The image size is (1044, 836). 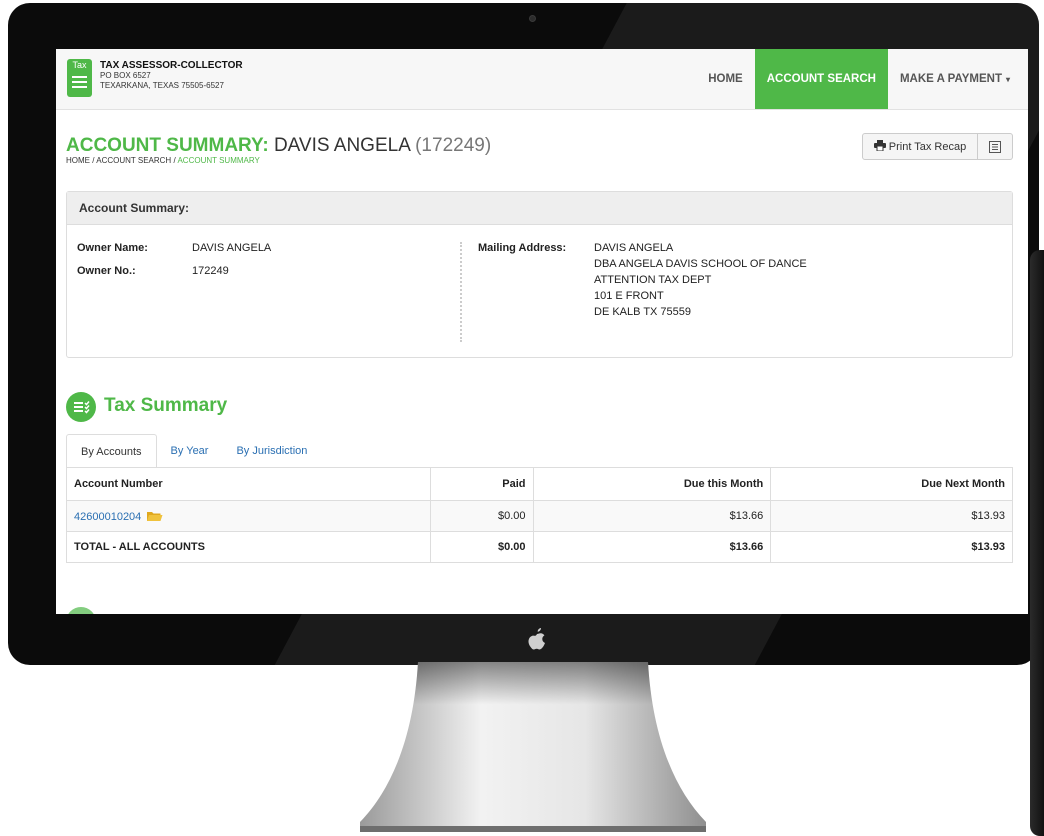 I want to click on tax-summary-icon, so click(x=81, y=407).